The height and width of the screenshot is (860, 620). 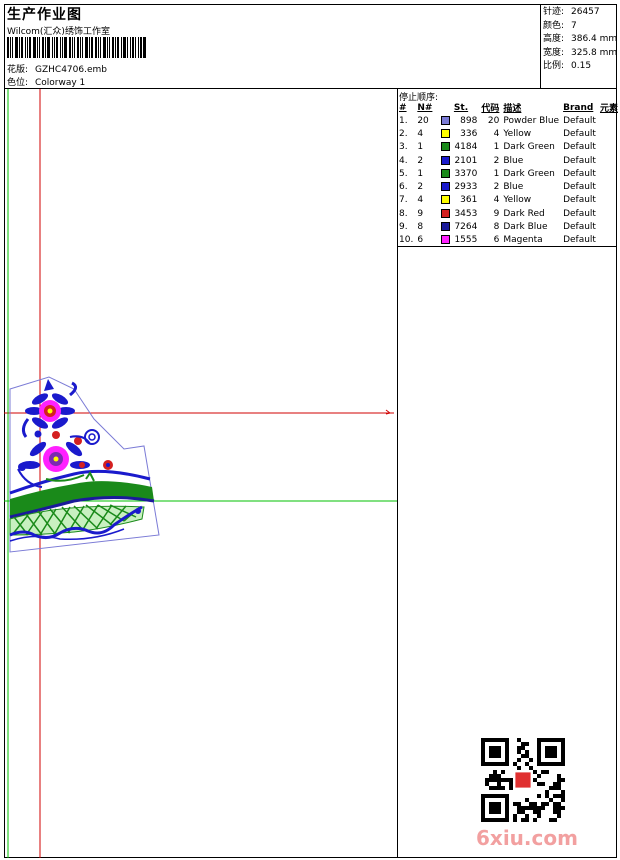 What do you see at coordinates (403, 133) in the screenshot?
I see `row-index: 2.` at bounding box center [403, 133].